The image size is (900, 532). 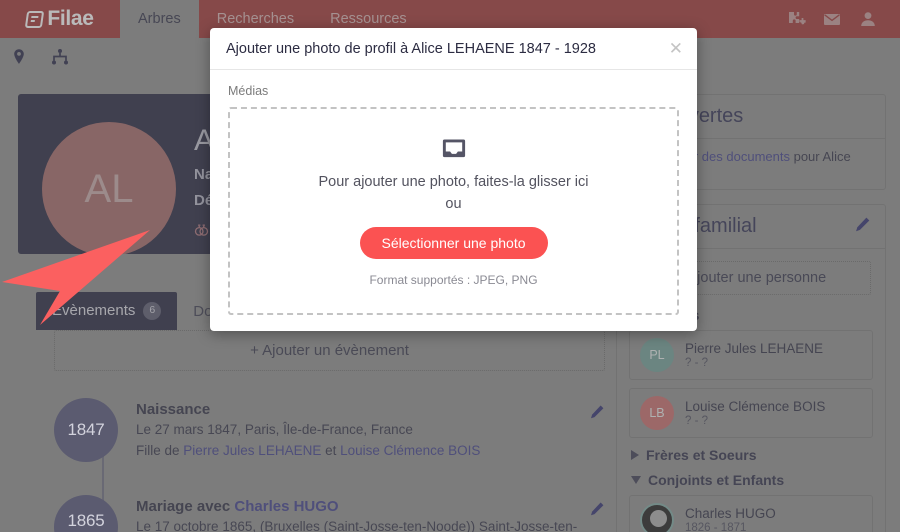 What do you see at coordinates (86, 520) in the screenshot?
I see `timeline-year: 1865` at bounding box center [86, 520].